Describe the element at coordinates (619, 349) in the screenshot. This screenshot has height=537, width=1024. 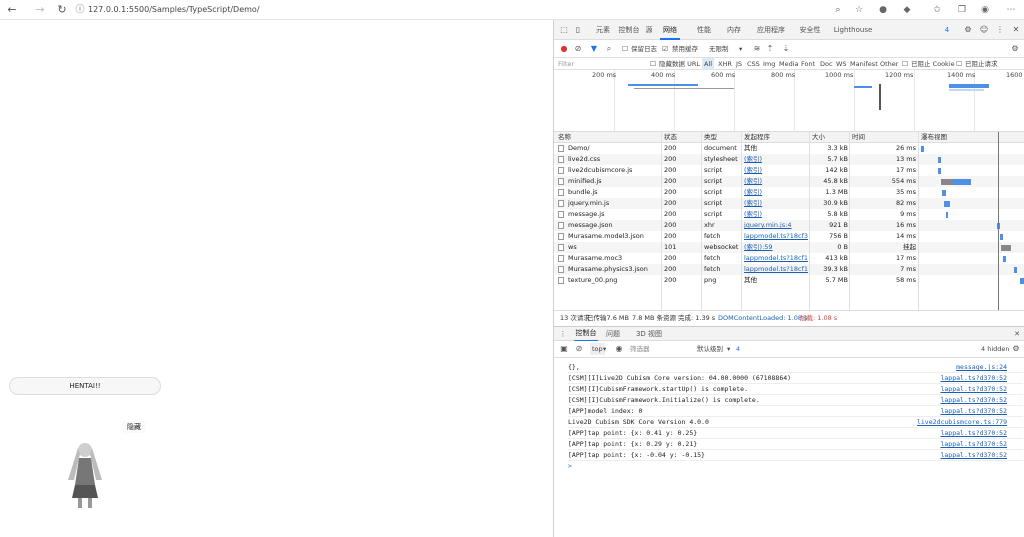
I see `live-expression-icon: ◉` at that location.